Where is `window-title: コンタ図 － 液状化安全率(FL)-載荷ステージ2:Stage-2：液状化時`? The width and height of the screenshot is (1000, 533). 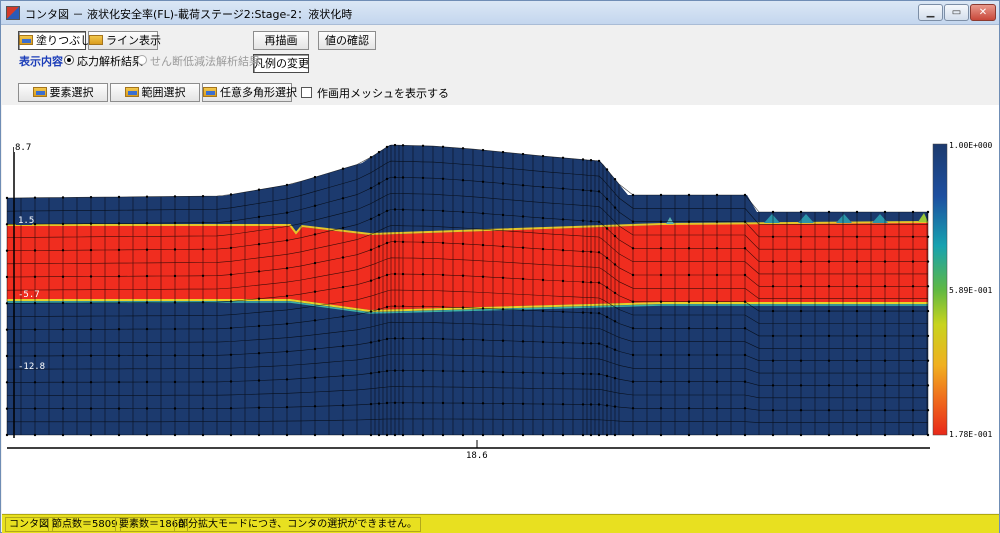 window-title: コンタ図 － 液状化安全率(FL)-載荷ステージ2:Stage-2：液状化時 is located at coordinates (189, 14).